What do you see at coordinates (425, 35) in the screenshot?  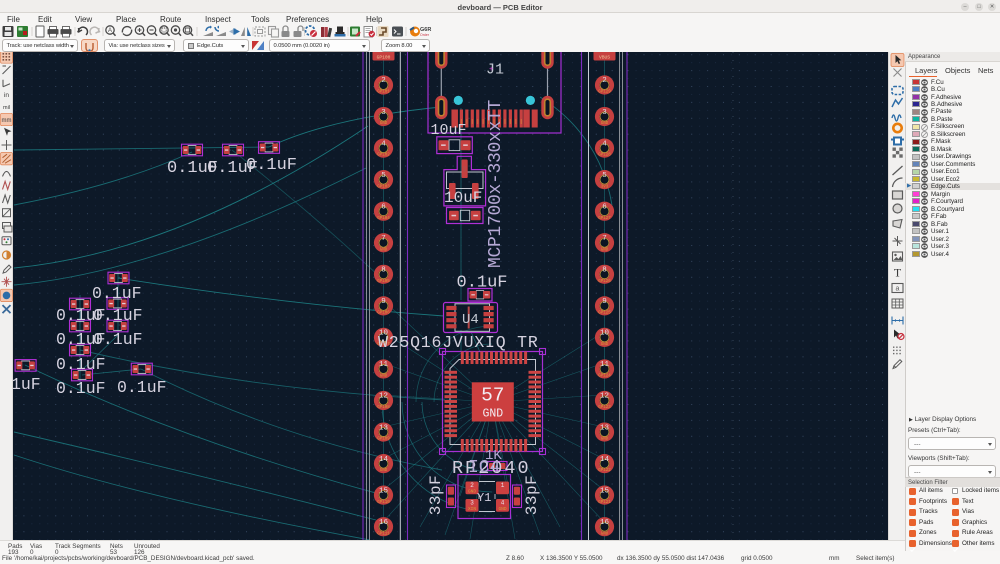 I see `svg-text: Order` at bounding box center [425, 35].